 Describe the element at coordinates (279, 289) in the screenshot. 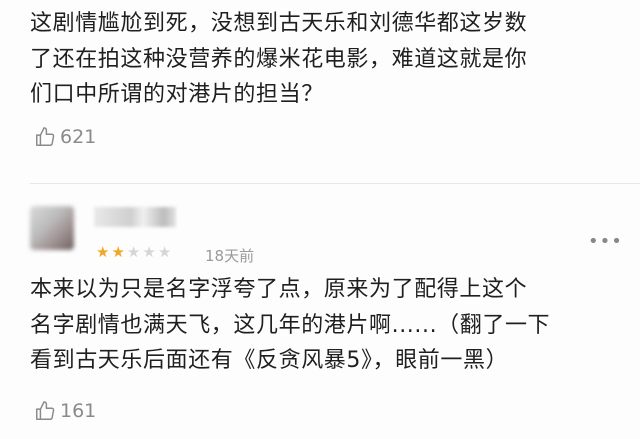

I see `comment-text-line: 本来以为只是名字浮夸了点，原来为了配得上这个` at that location.